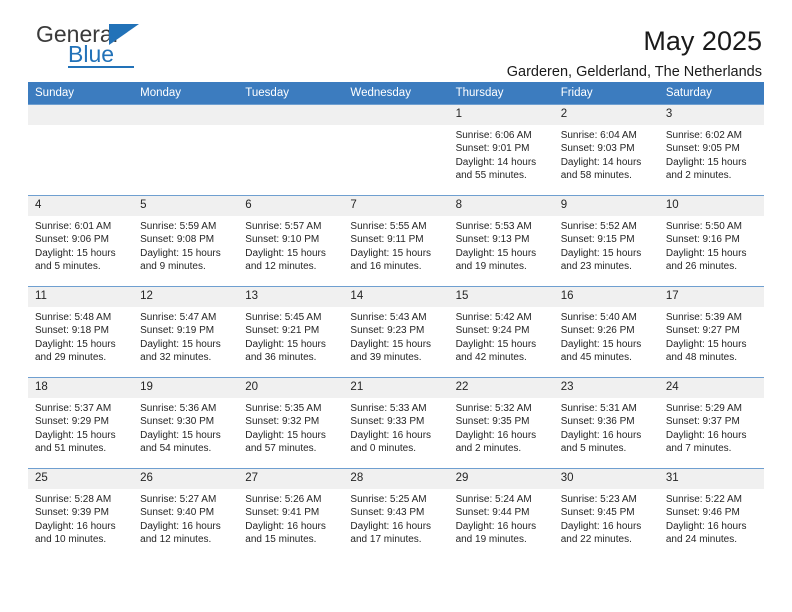  What do you see at coordinates (501, 479) in the screenshot?
I see `day-number: 29` at bounding box center [501, 479].